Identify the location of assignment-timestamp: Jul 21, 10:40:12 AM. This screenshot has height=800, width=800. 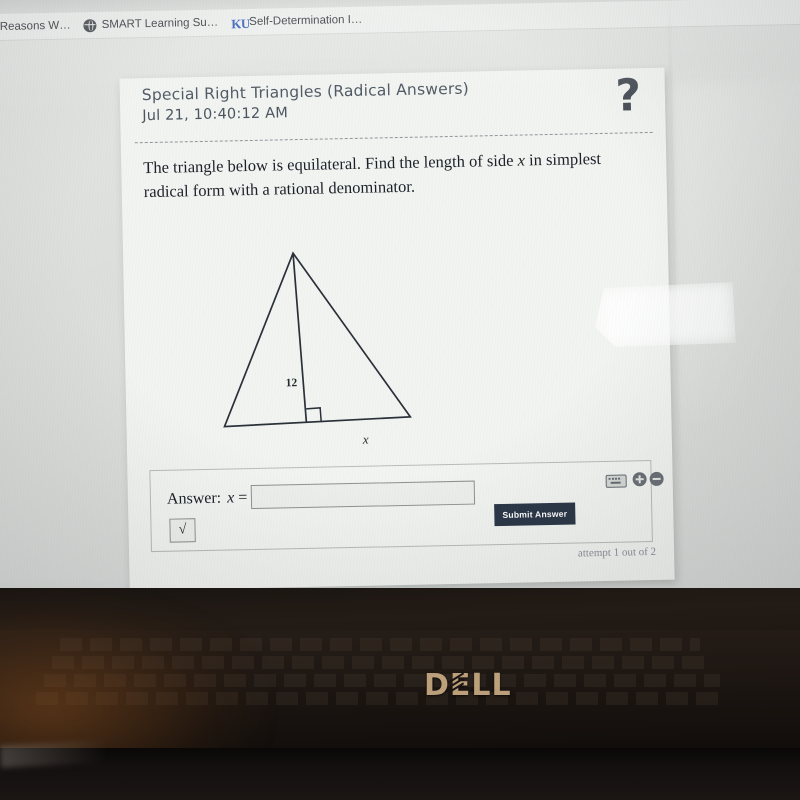
(215, 115).